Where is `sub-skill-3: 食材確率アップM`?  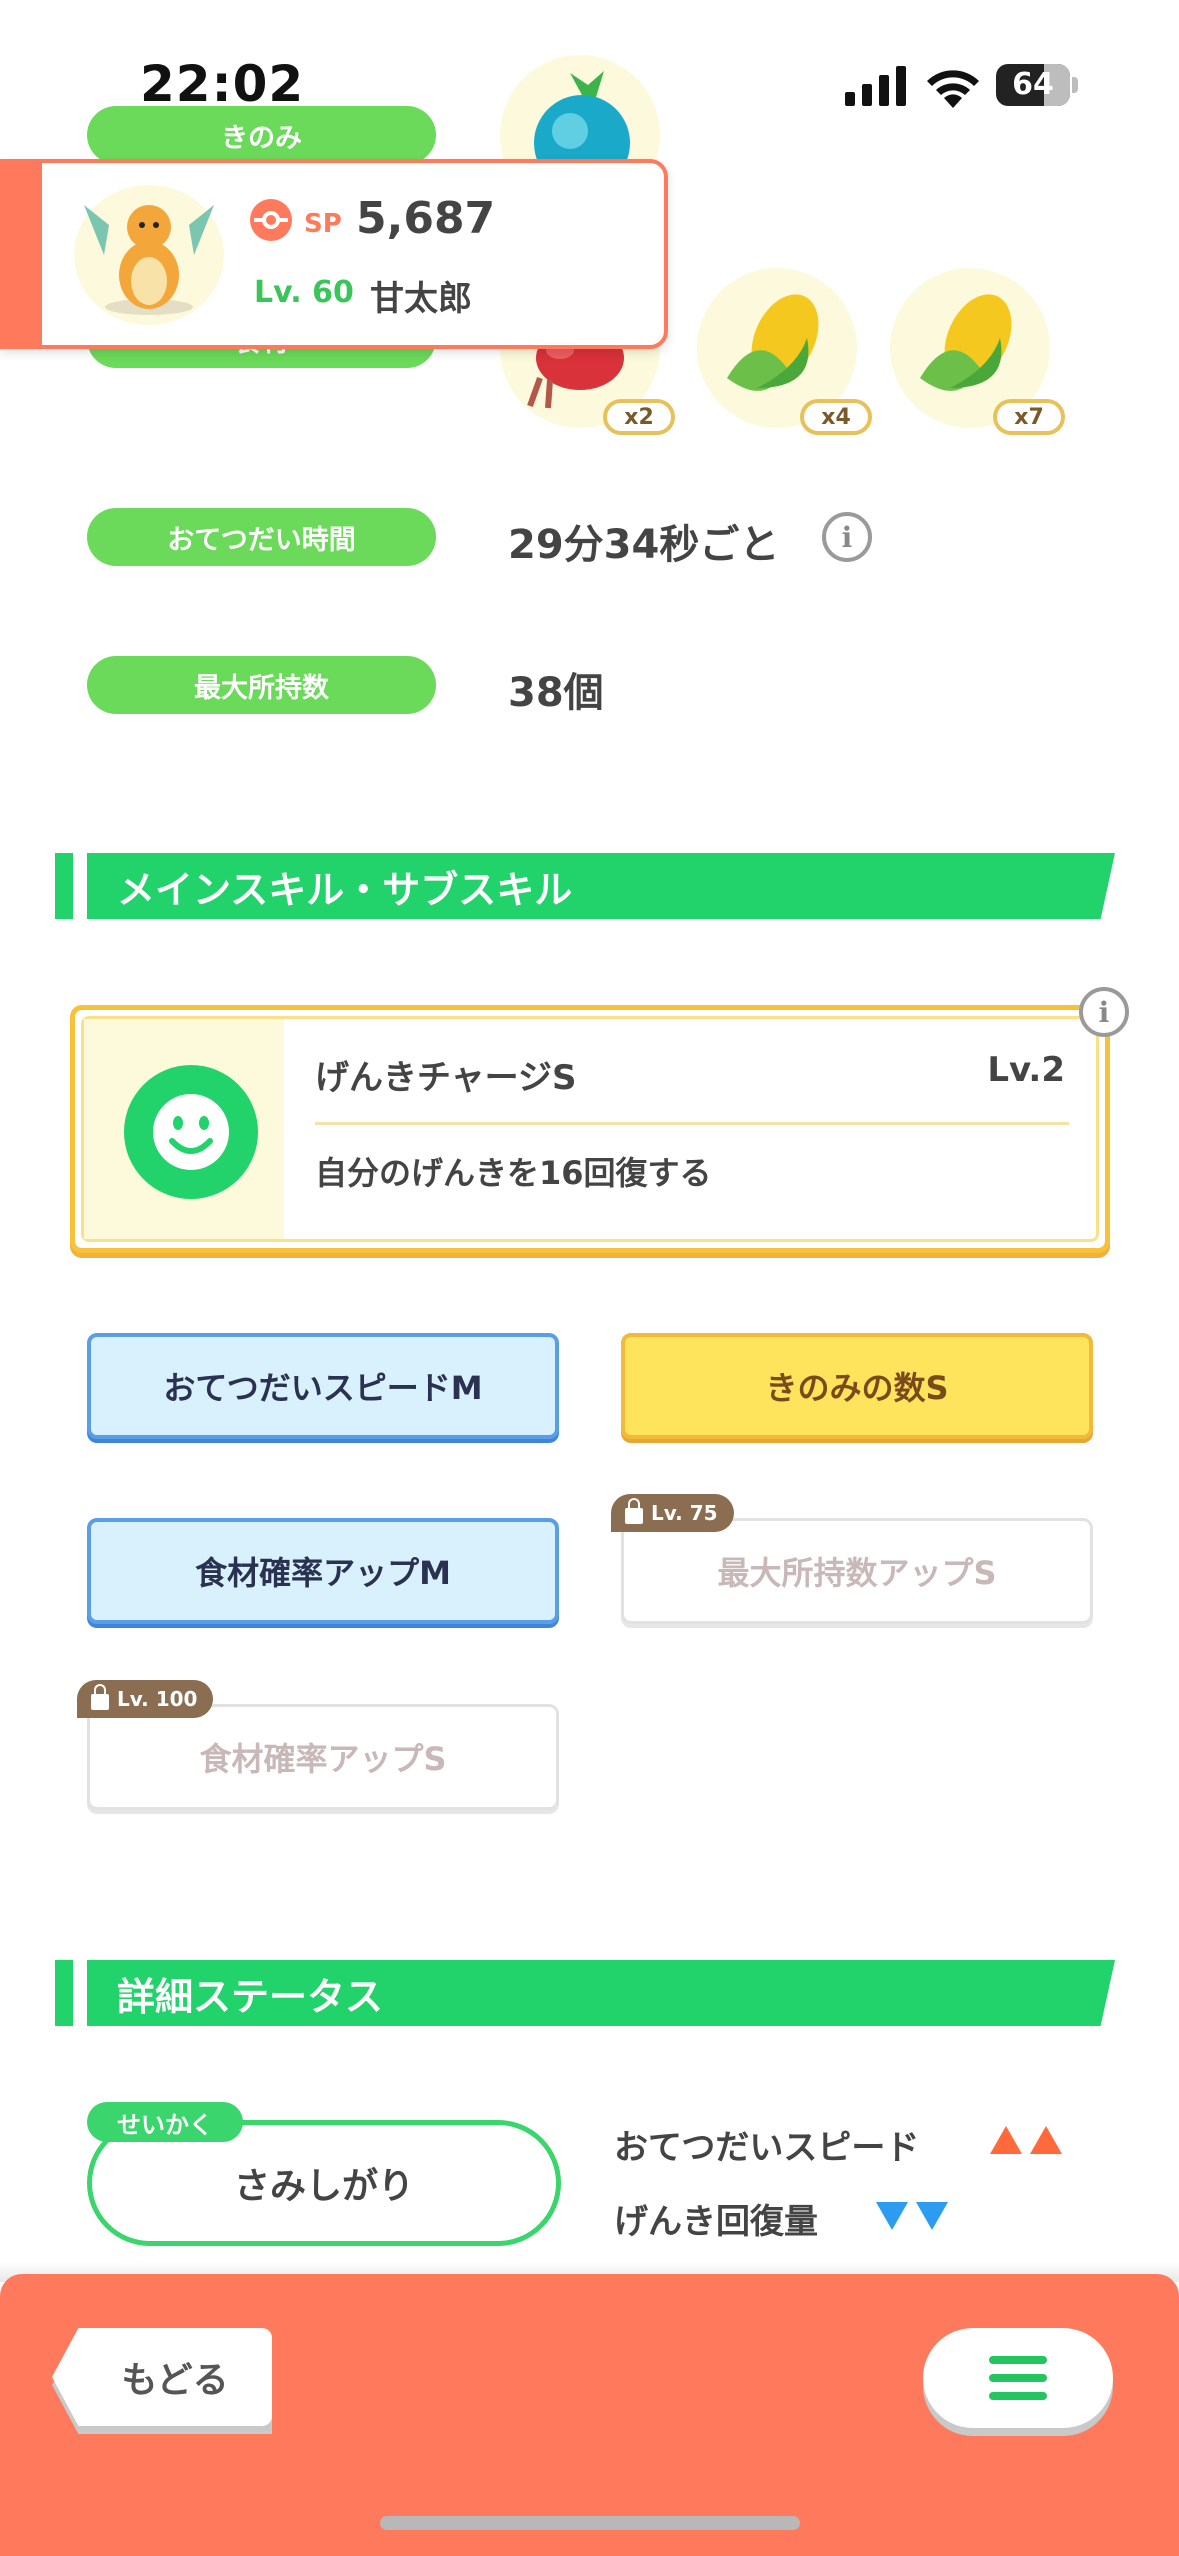
sub-skill-3: 食材確率アップM is located at coordinates (323, 1571).